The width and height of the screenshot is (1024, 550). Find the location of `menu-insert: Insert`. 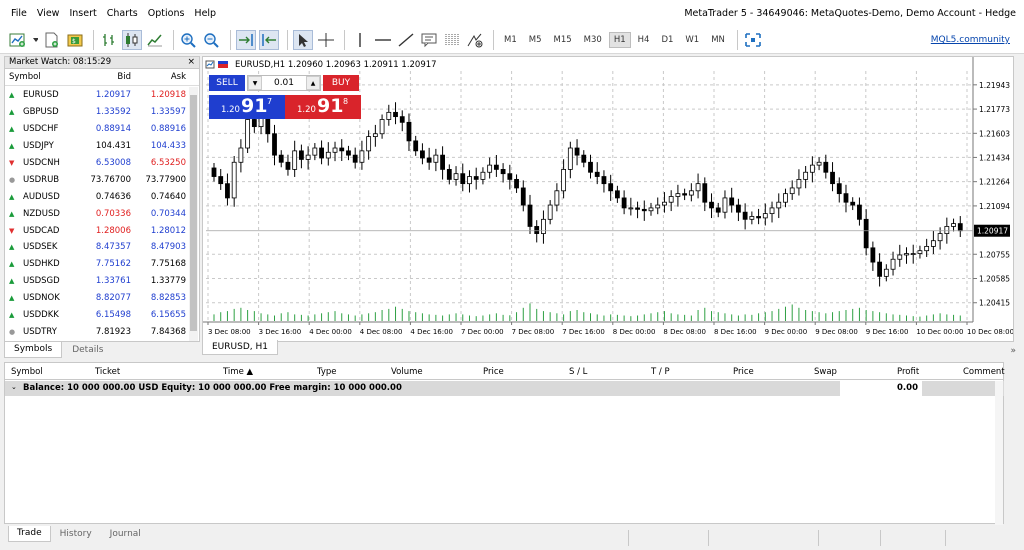

menu-insert: Insert is located at coordinates (82, 13).